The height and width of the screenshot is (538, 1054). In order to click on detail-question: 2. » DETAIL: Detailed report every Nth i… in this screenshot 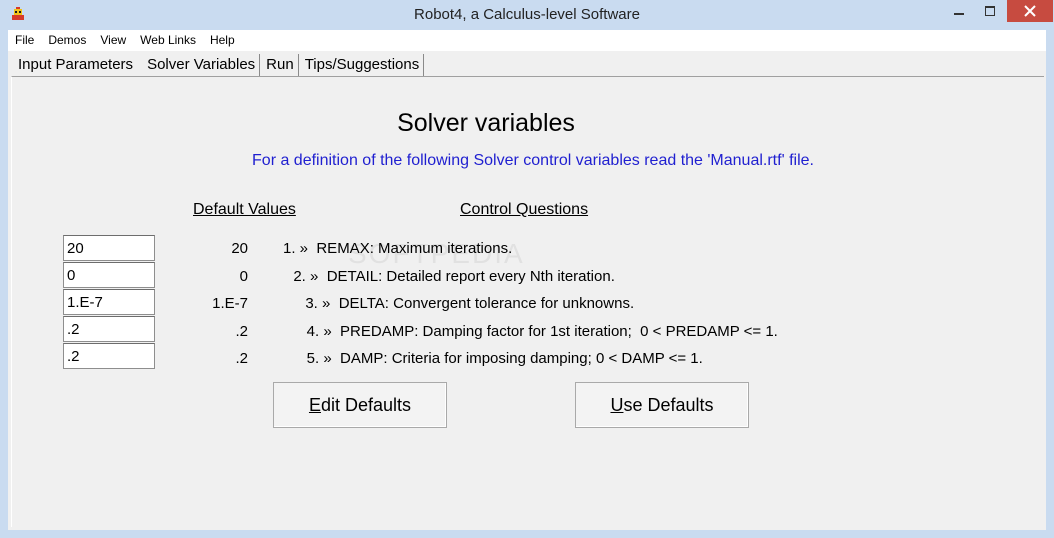, I will do `click(450, 276)`.